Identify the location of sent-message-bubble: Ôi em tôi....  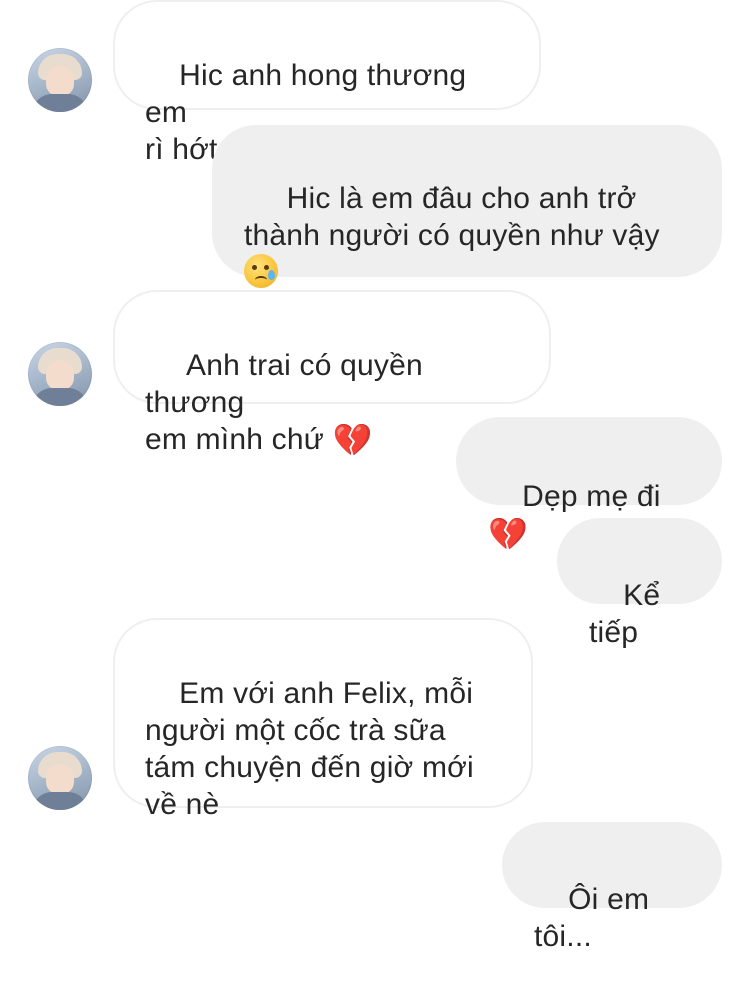
(612, 887).